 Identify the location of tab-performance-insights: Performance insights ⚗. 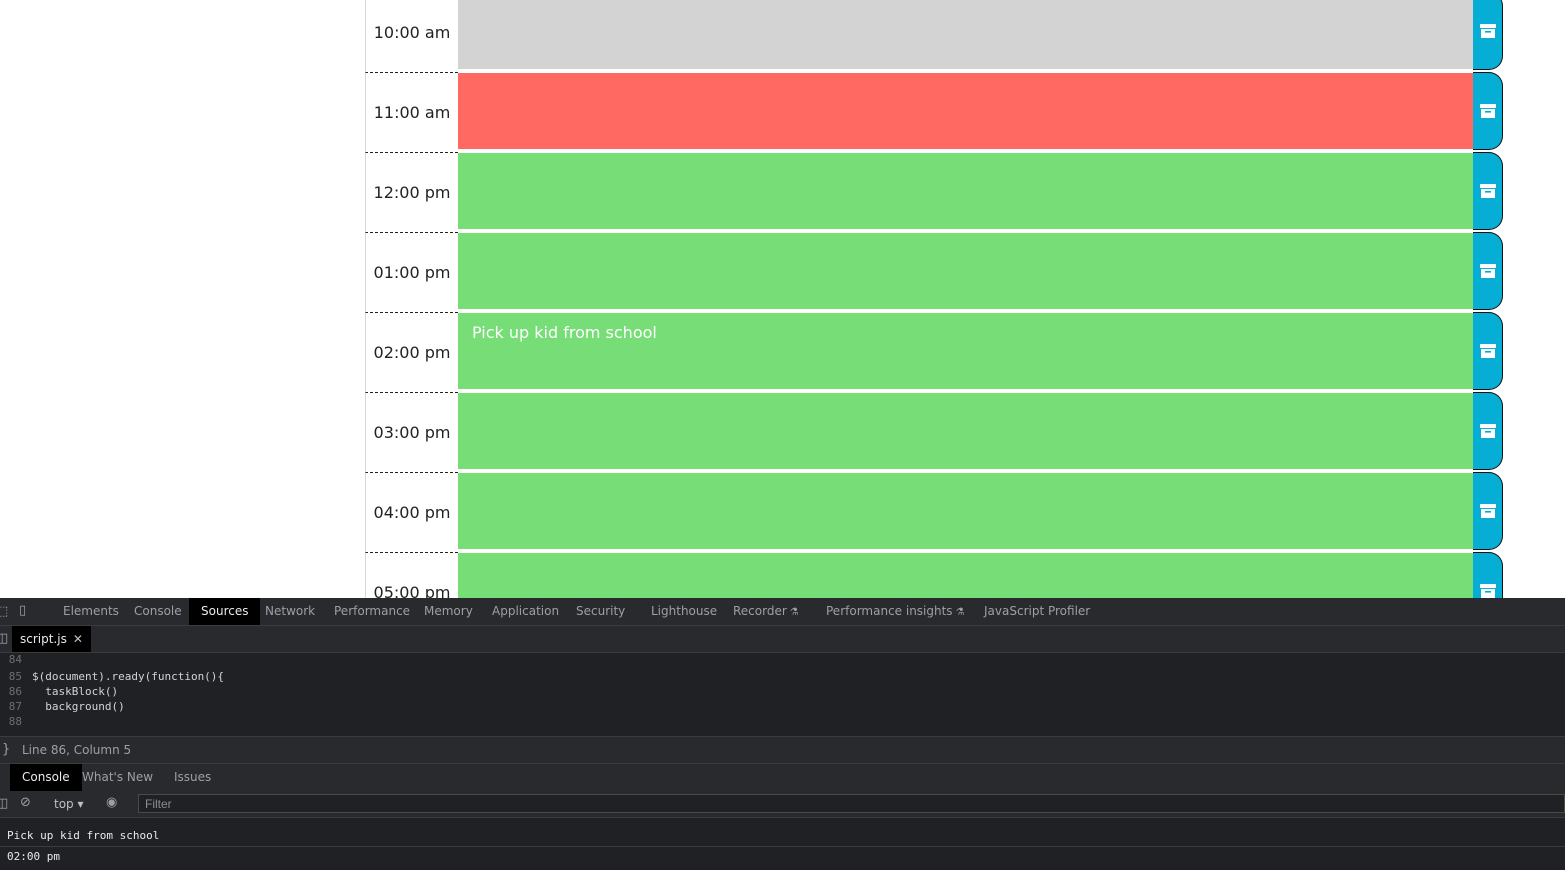
(895, 611).